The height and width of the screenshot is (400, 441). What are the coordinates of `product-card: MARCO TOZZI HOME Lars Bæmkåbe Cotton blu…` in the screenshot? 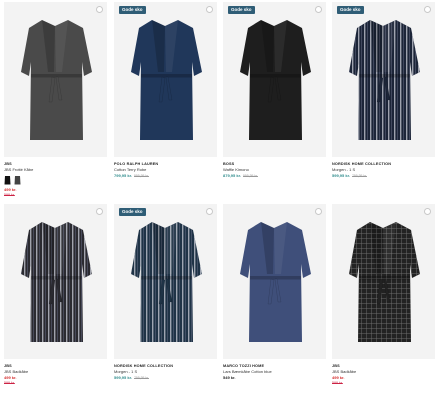 It's located at (274, 292).